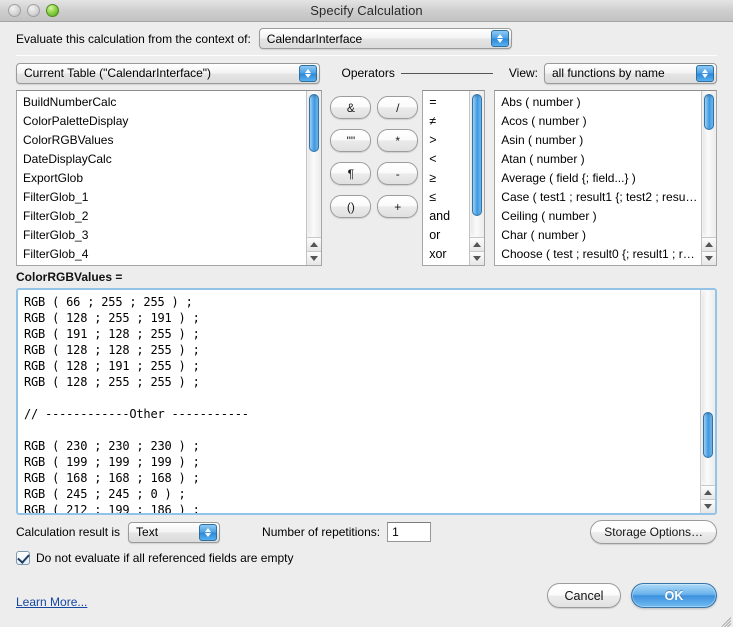  Describe the element at coordinates (607, 216) in the screenshot. I see `list-item: Ceiling ( number )` at that location.